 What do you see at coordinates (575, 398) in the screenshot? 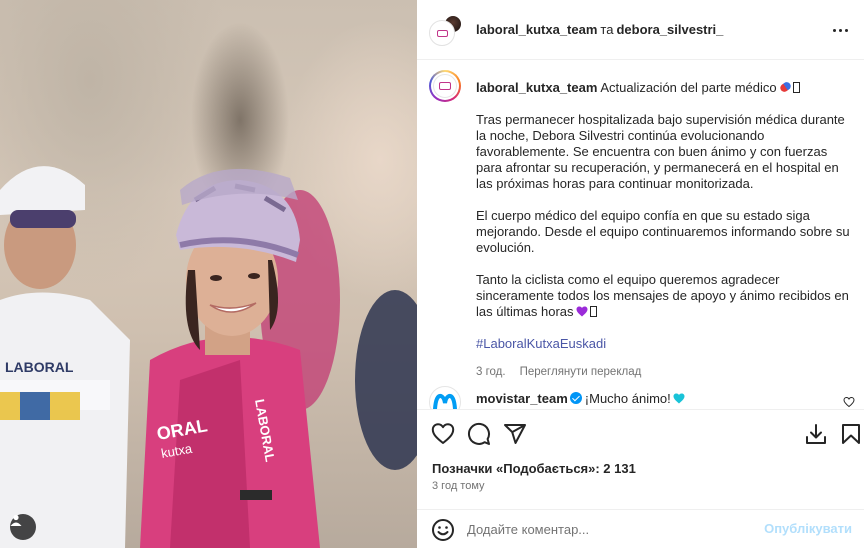
I see `verified-badge-icon` at bounding box center [575, 398].